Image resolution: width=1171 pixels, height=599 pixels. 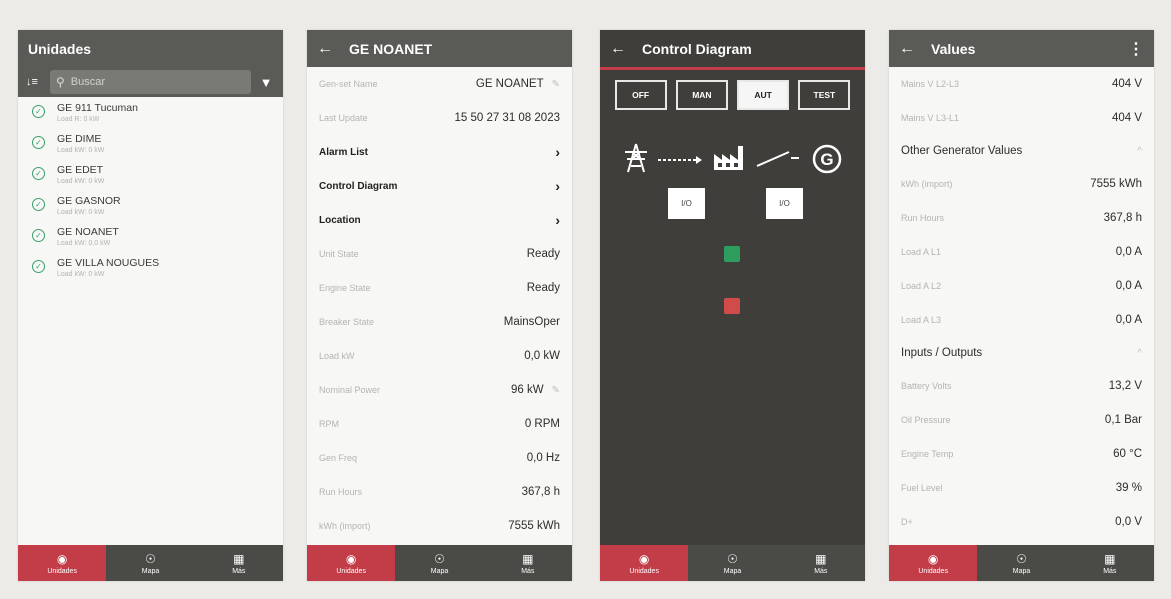 I want to click on value-row: D+ 0,0 V, so click(x=1021, y=522).